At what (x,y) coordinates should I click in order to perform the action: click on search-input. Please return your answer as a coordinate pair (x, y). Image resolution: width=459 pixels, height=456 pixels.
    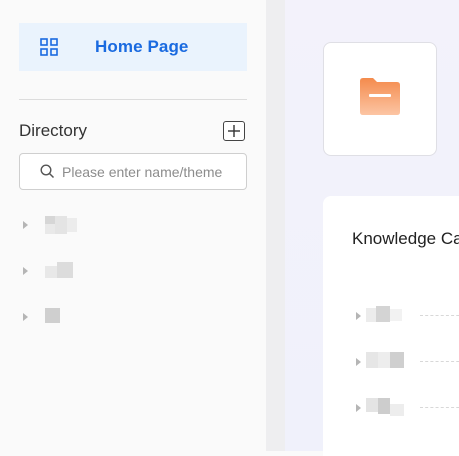
    Looking at the image, I should click on (154, 171).